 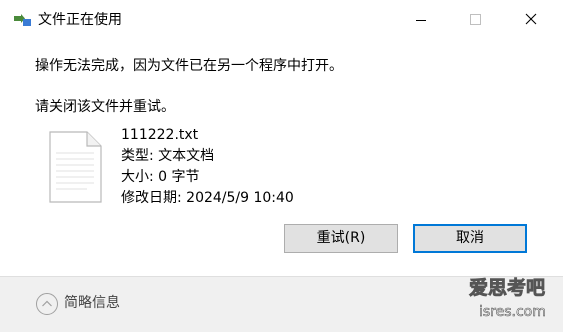 I want to click on file-transfer-icon, so click(x=23, y=20).